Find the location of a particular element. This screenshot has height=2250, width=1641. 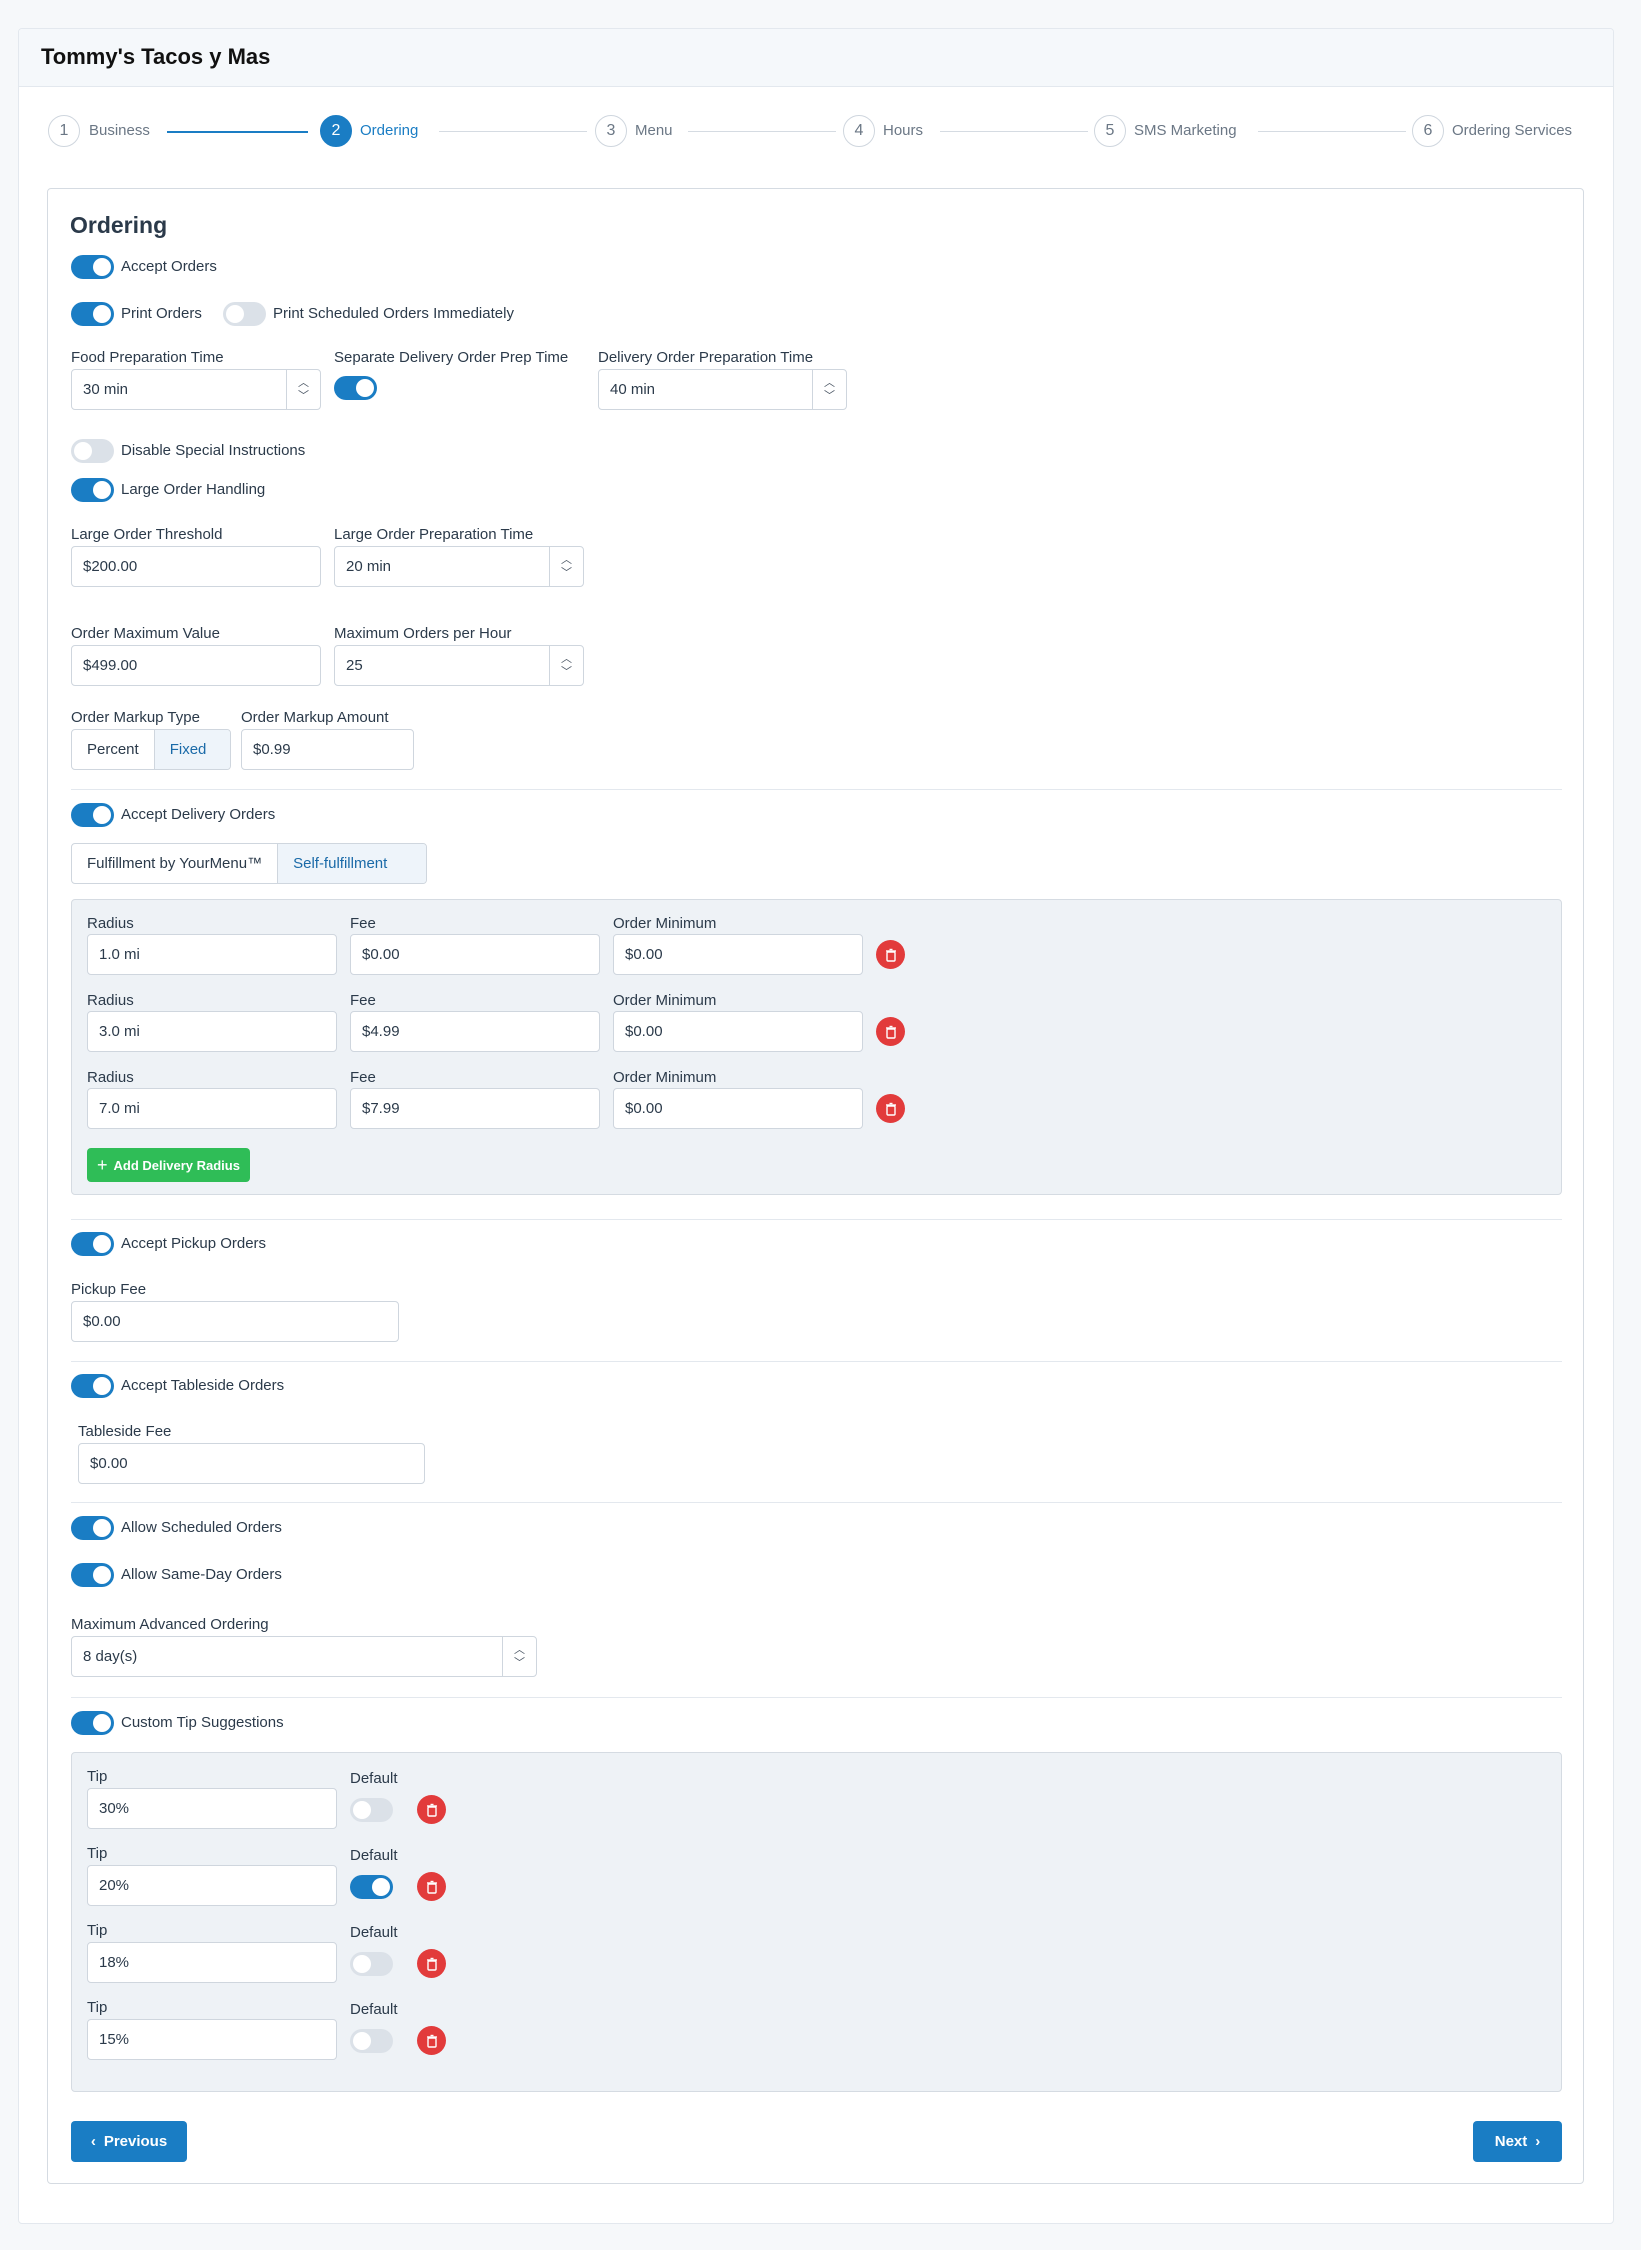

radius-input: 1.0 mi is located at coordinates (212, 954).